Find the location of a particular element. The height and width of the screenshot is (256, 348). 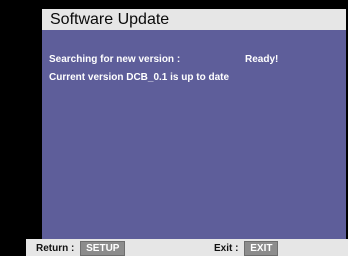

footer-bar: Return : SETUP Exit : EXIT is located at coordinates (187, 247).